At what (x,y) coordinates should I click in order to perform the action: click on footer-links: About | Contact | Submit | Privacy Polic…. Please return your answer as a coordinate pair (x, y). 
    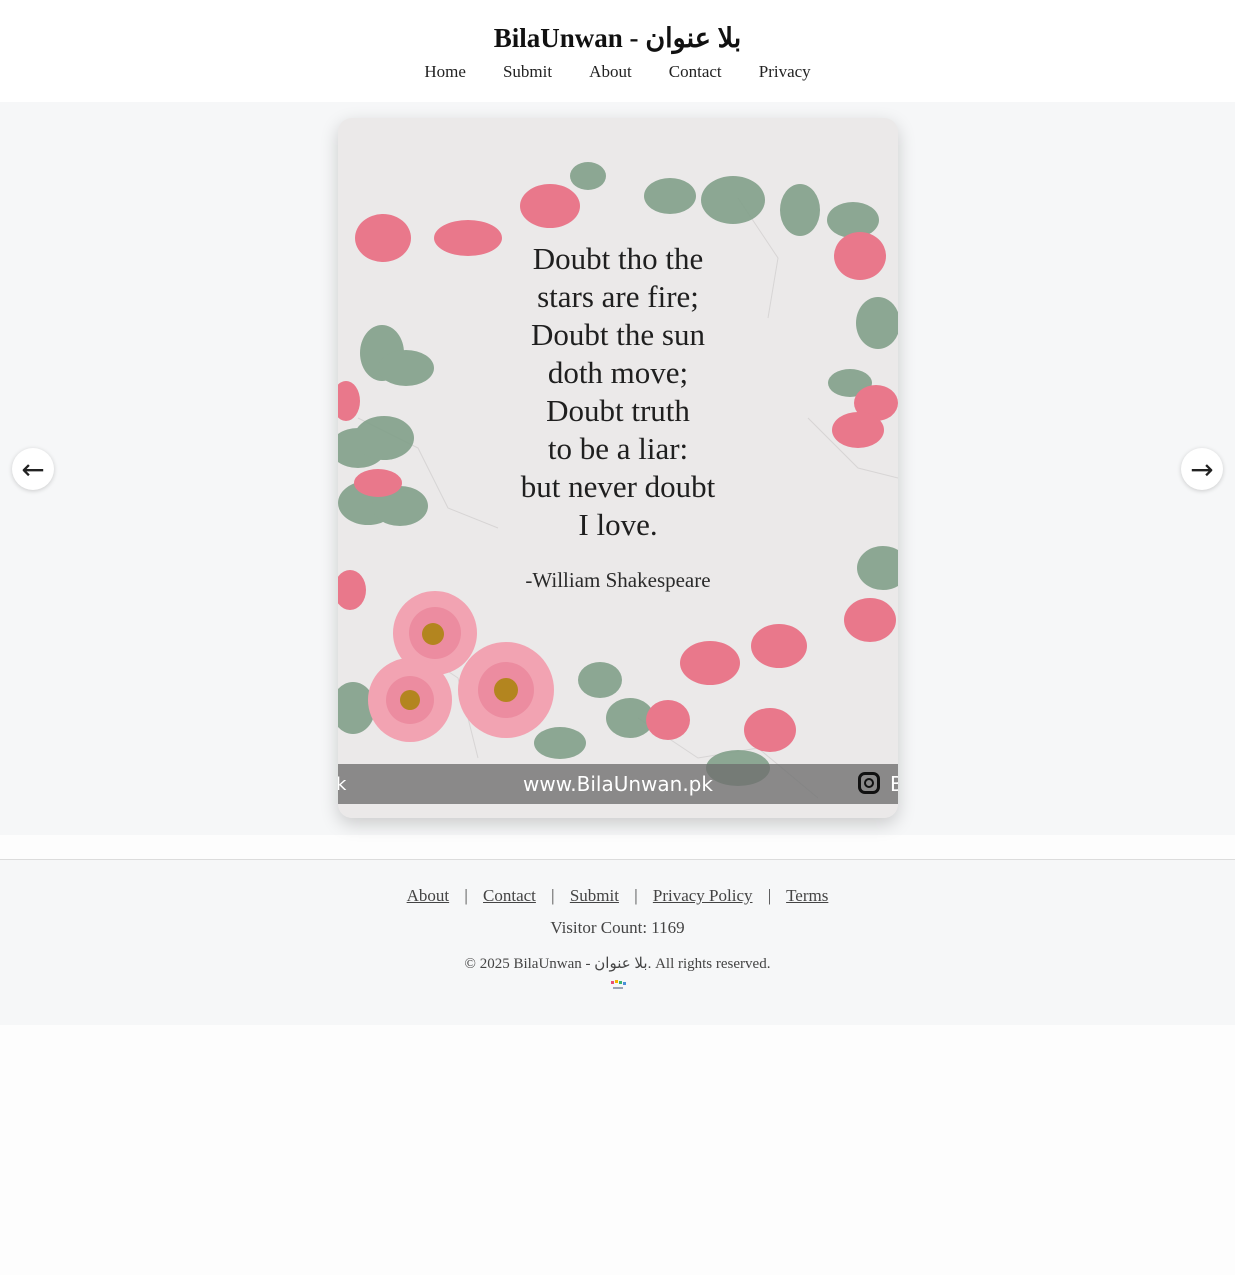
    Looking at the image, I should click on (617, 883).